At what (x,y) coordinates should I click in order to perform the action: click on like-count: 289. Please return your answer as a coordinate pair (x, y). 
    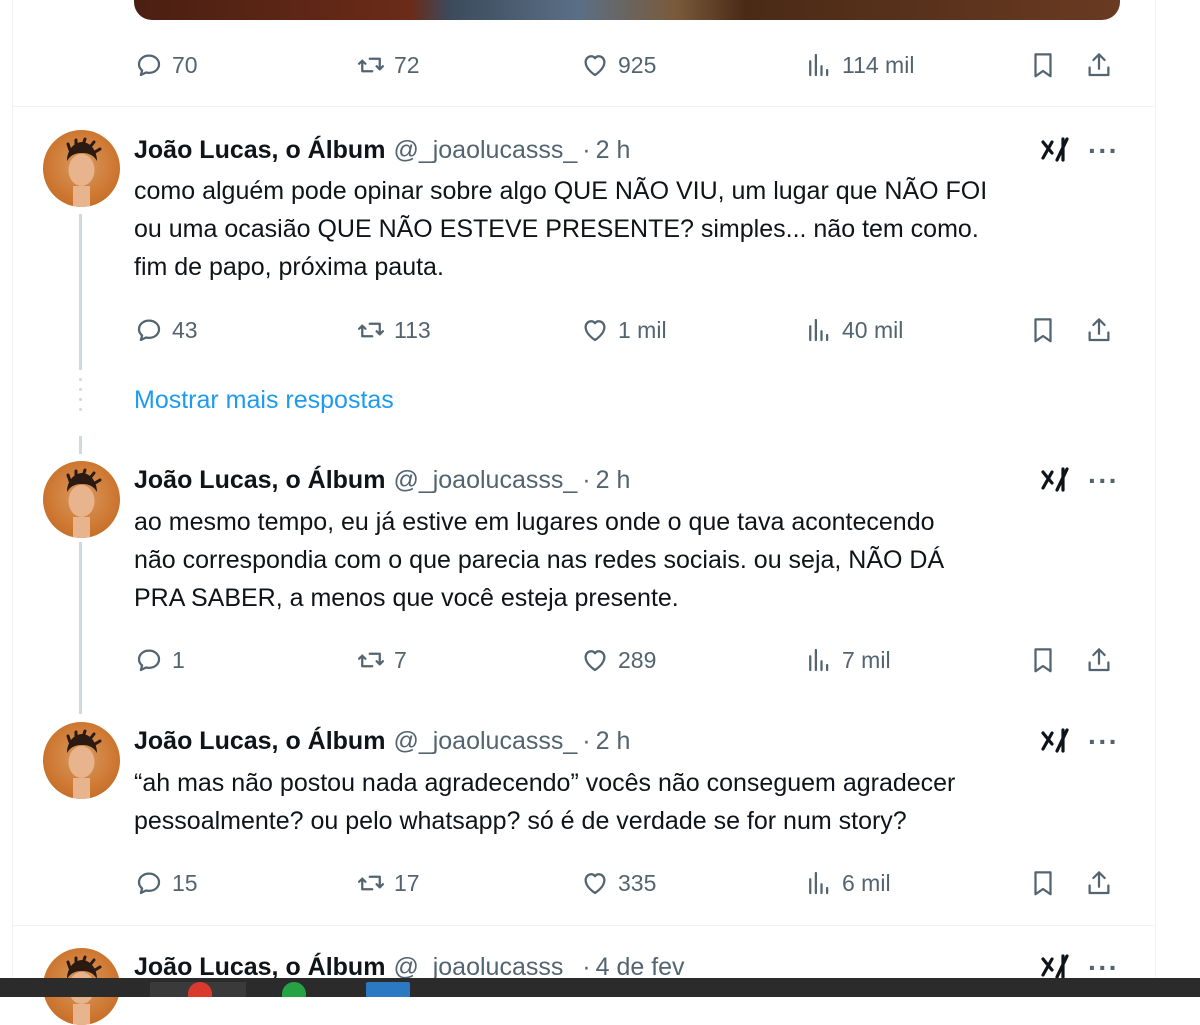
    Looking at the image, I should click on (637, 659).